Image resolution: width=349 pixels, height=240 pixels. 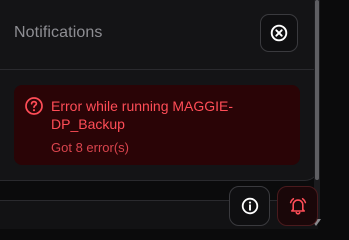 I want to click on notifications-bell-button, so click(x=297, y=206).